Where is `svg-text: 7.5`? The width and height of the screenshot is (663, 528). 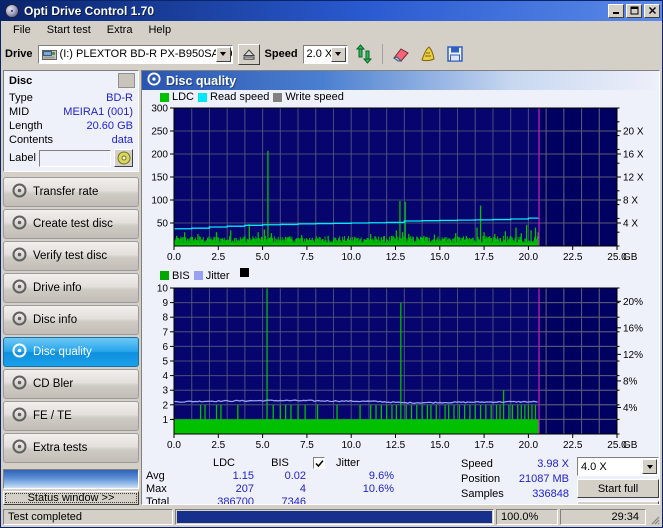 svg-text: 7.5 is located at coordinates (307, 257).